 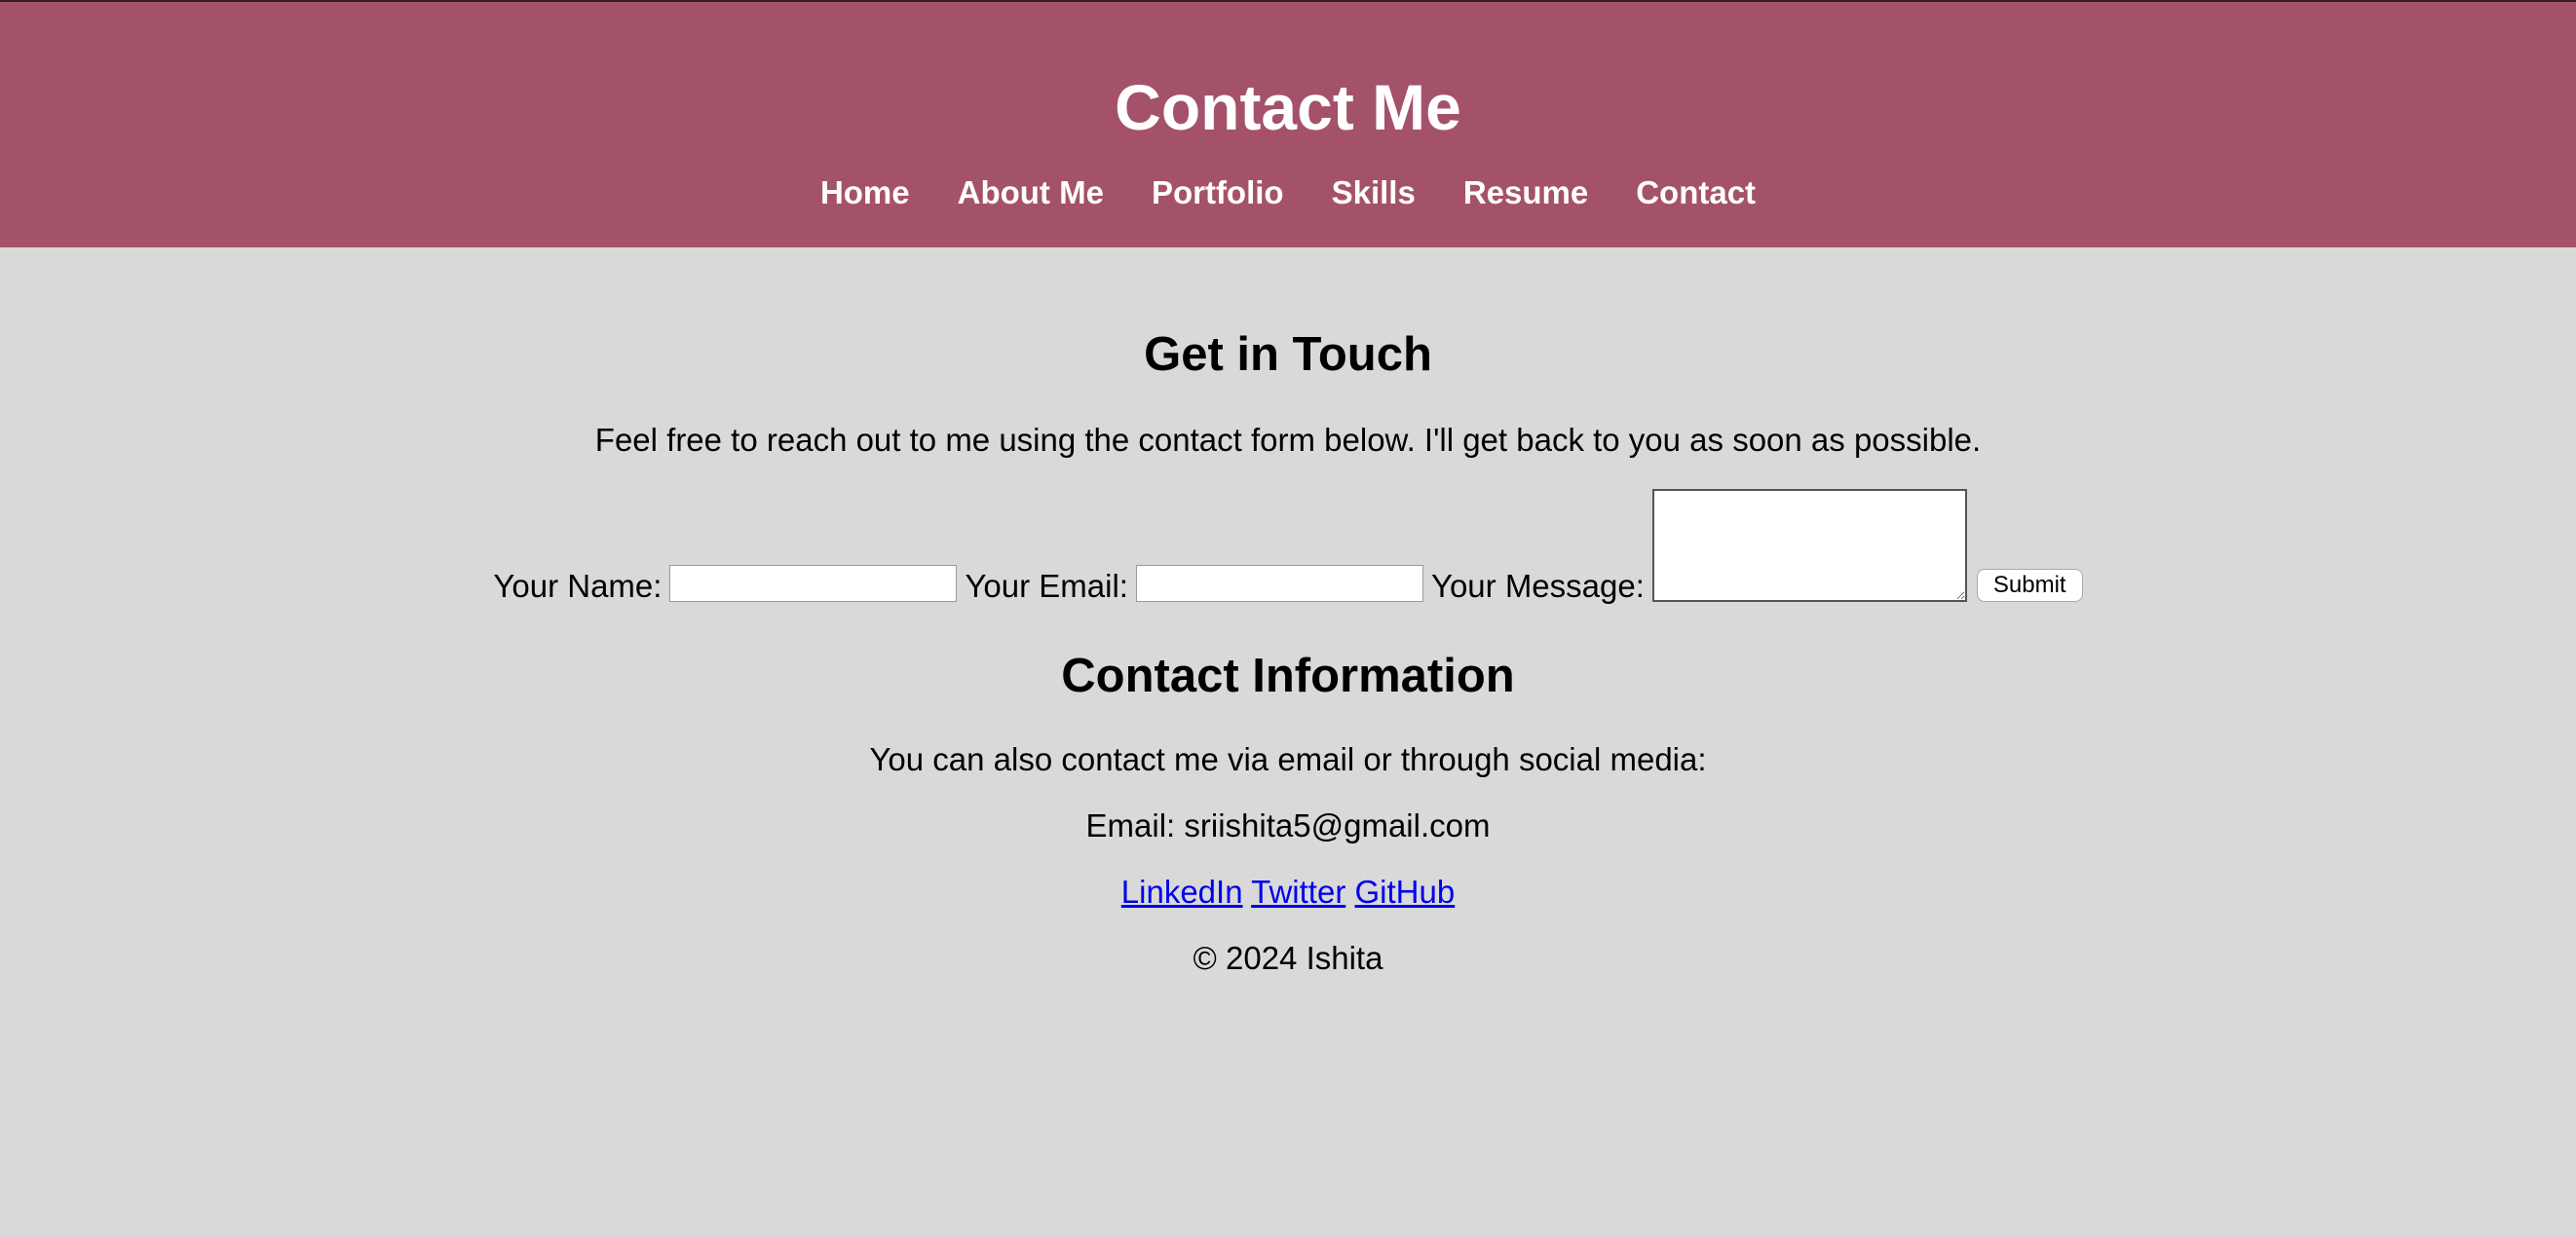 I want to click on copyright-text: © 2024 Ishita, so click(x=1288, y=958).